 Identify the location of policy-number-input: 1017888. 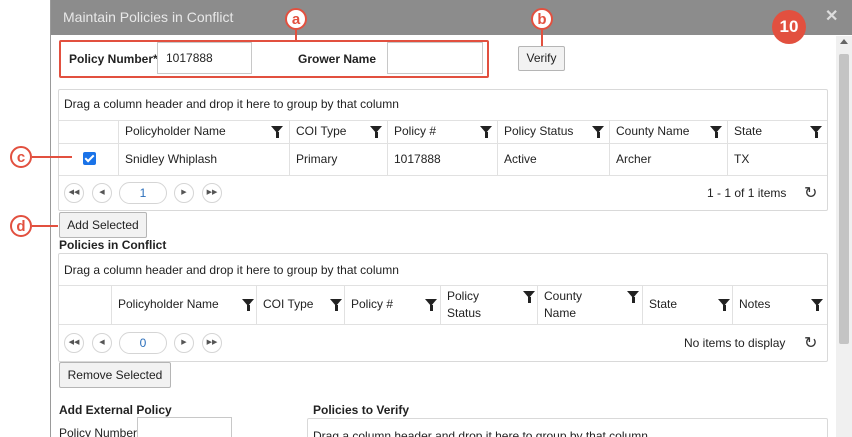
(204, 58).